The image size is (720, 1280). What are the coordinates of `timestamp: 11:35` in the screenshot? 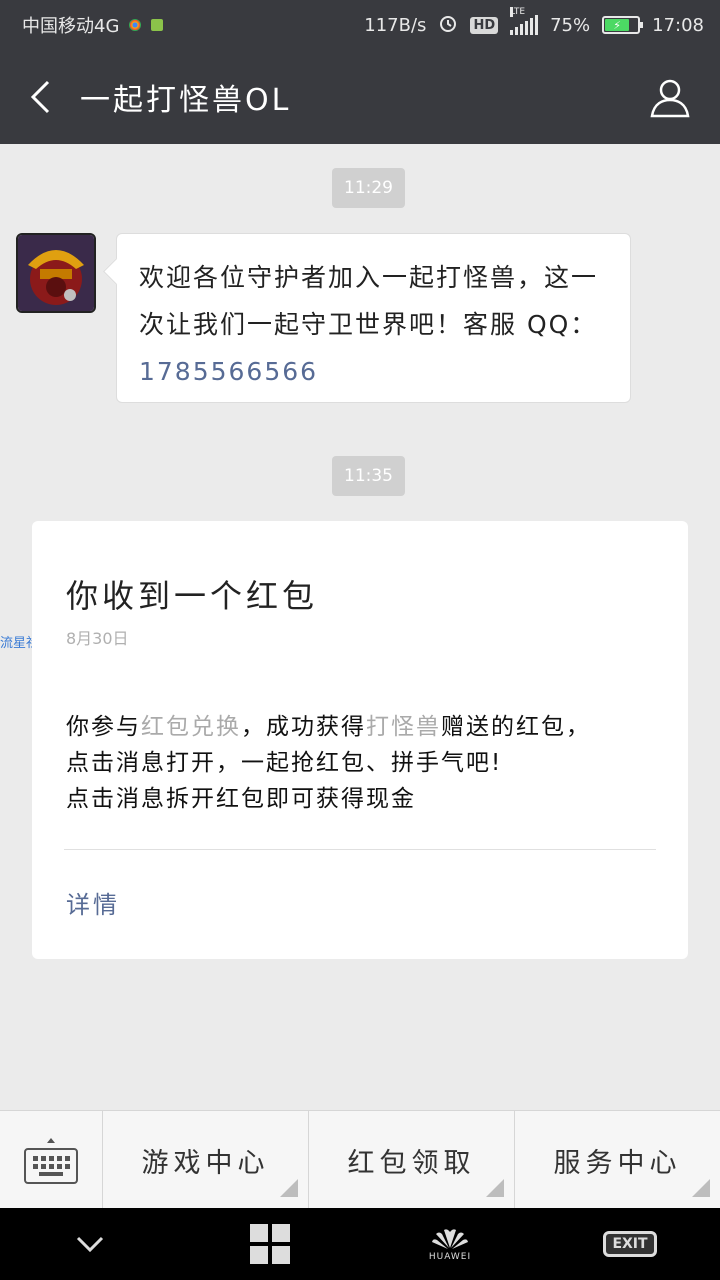 It's located at (368, 476).